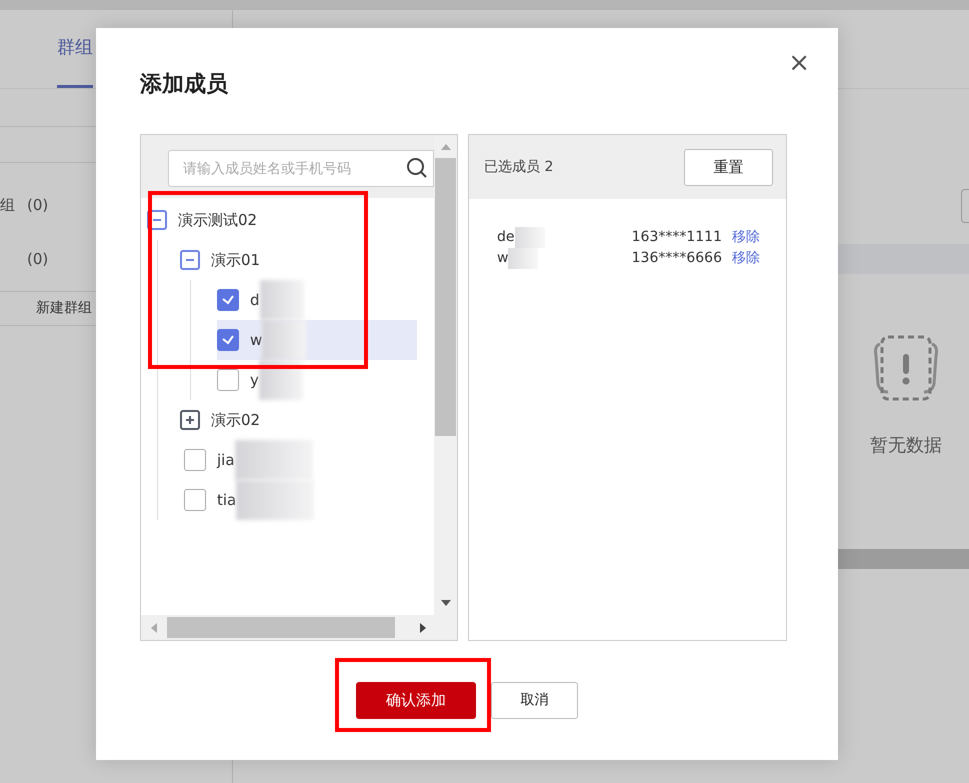  I want to click on tree-group-label: 演示01, so click(235, 260).